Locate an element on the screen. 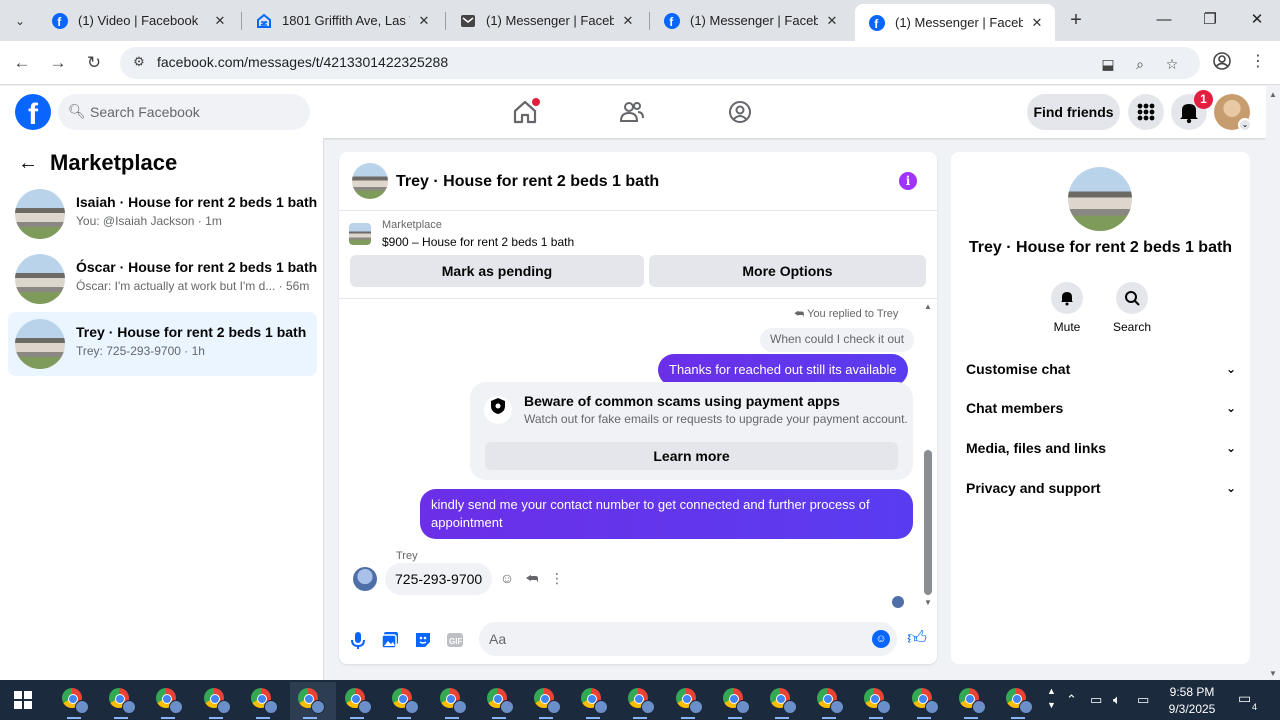 This screenshot has width=1280, height=720. site-settings-icon: ⚙ is located at coordinates (139, 63).